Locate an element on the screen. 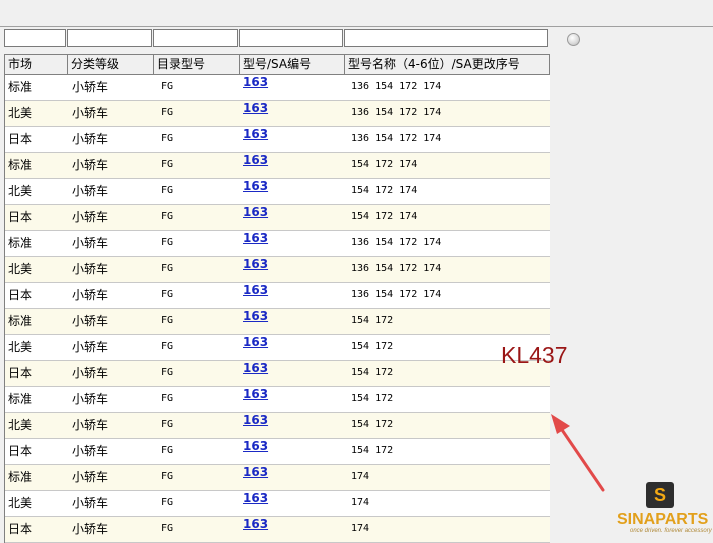 This screenshot has width=713, height=543. filter-catalog-model is located at coordinates (195, 38).